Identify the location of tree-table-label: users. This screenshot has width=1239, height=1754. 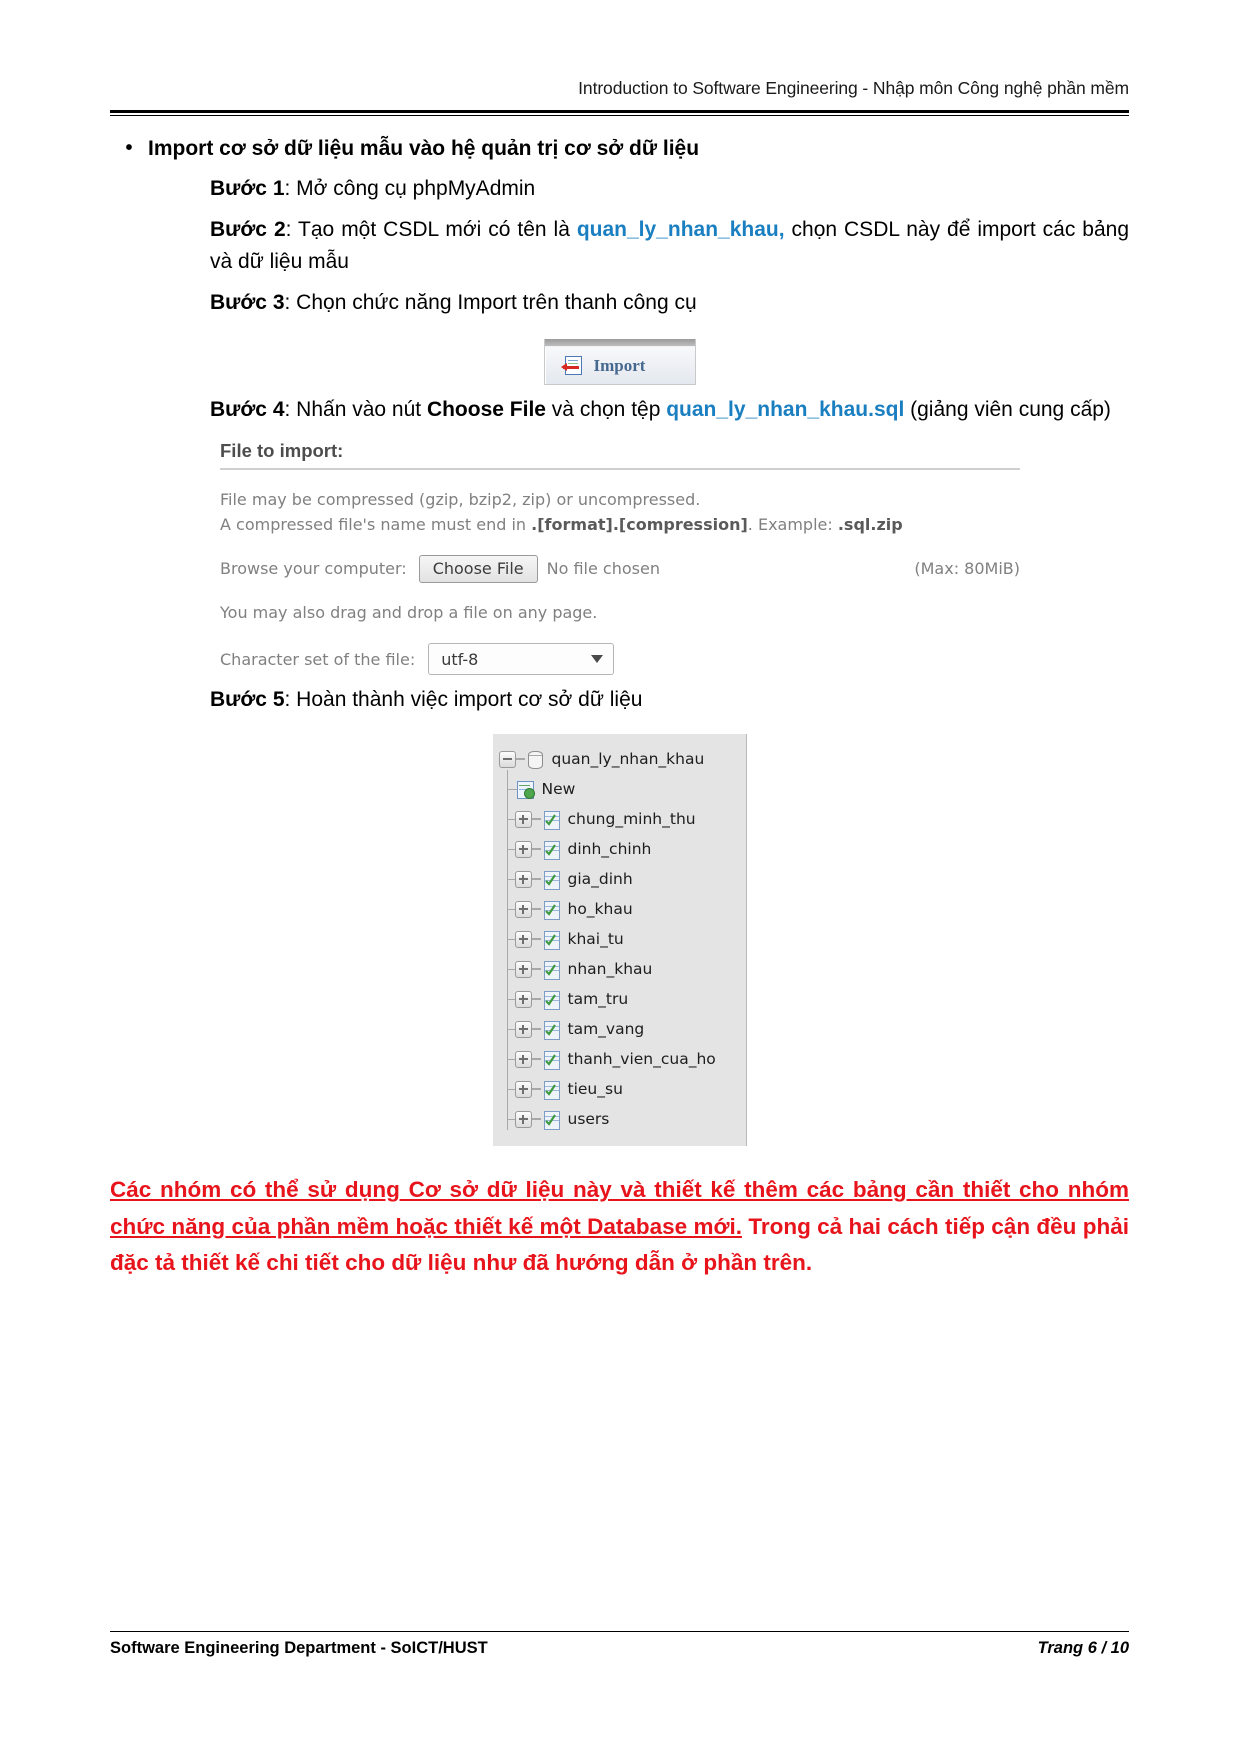
(588, 1119).